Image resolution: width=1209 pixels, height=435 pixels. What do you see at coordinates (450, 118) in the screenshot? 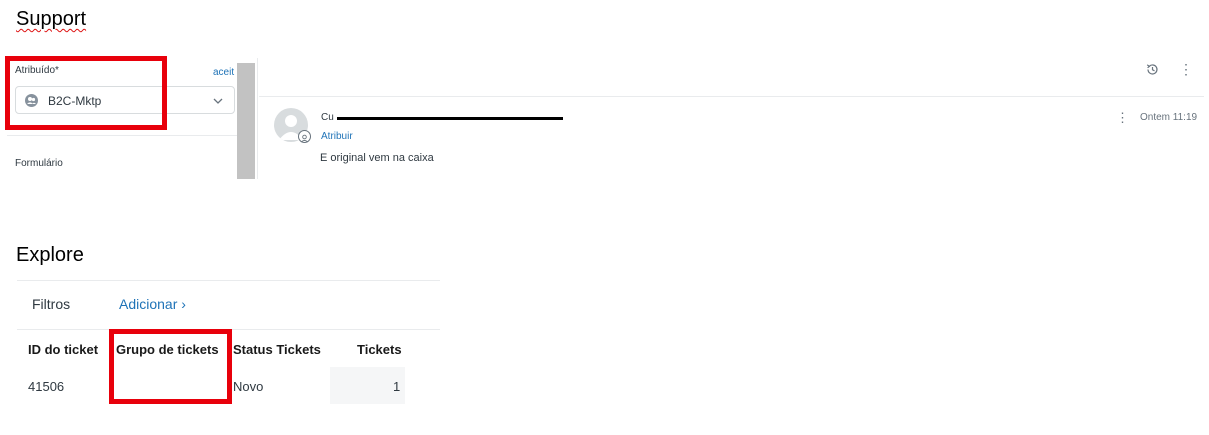
I see `redaction-bar` at bounding box center [450, 118].